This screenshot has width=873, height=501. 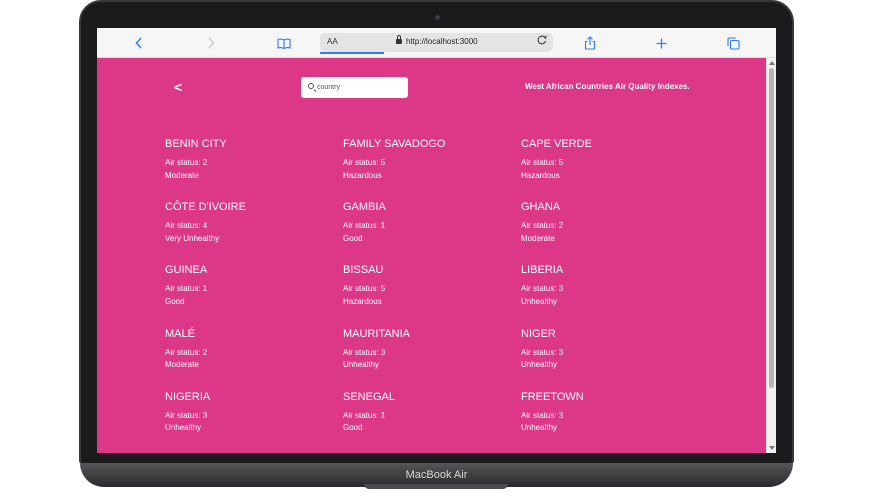 I want to click on country-name: GAMBIA, so click(x=364, y=207).